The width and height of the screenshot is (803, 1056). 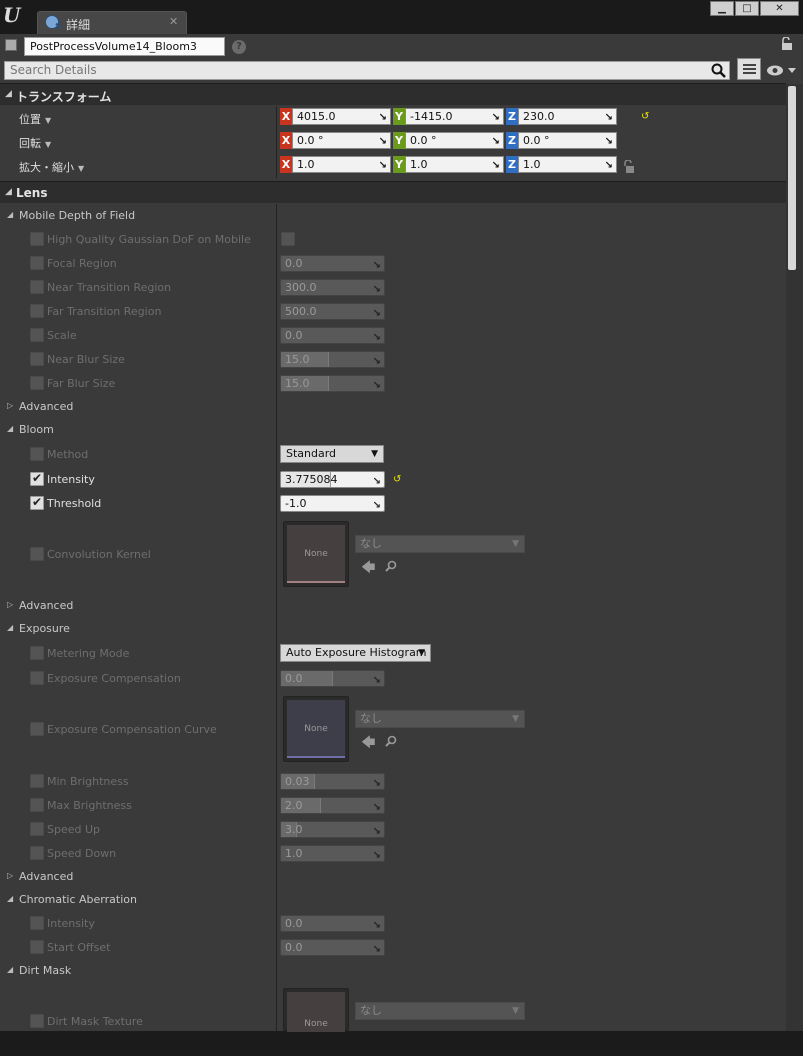 What do you see at coordinates (112, 22) in the screenshot?
I see `tab-details: 詳細 ✕` at bounding box center [112, 22].